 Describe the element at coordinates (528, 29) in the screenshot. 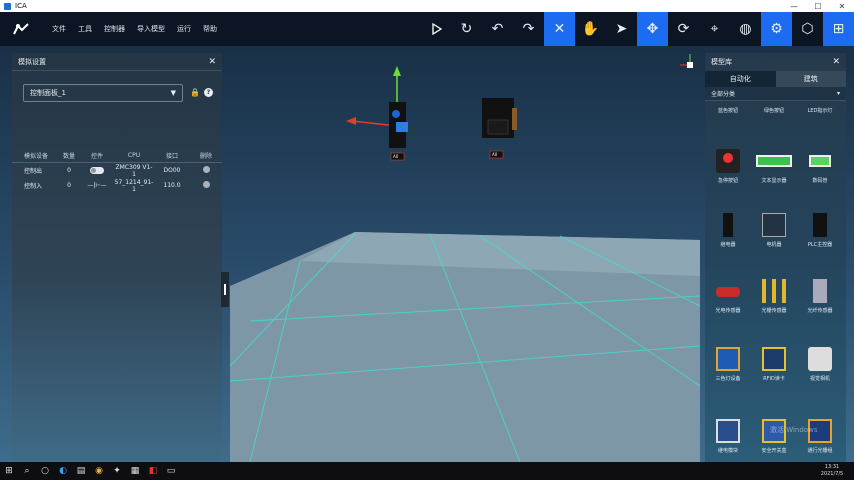

I see `redo-icon: ↷` at that location.